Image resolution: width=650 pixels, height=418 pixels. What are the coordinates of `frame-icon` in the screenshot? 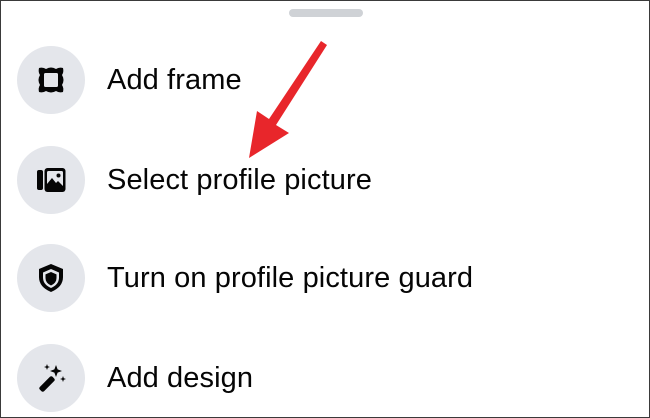 It's located at (51, 80).